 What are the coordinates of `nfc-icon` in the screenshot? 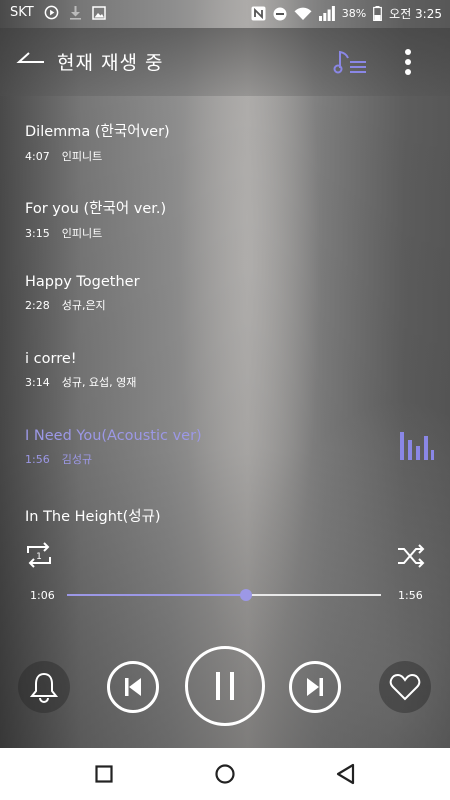 It's located at (258, 13).